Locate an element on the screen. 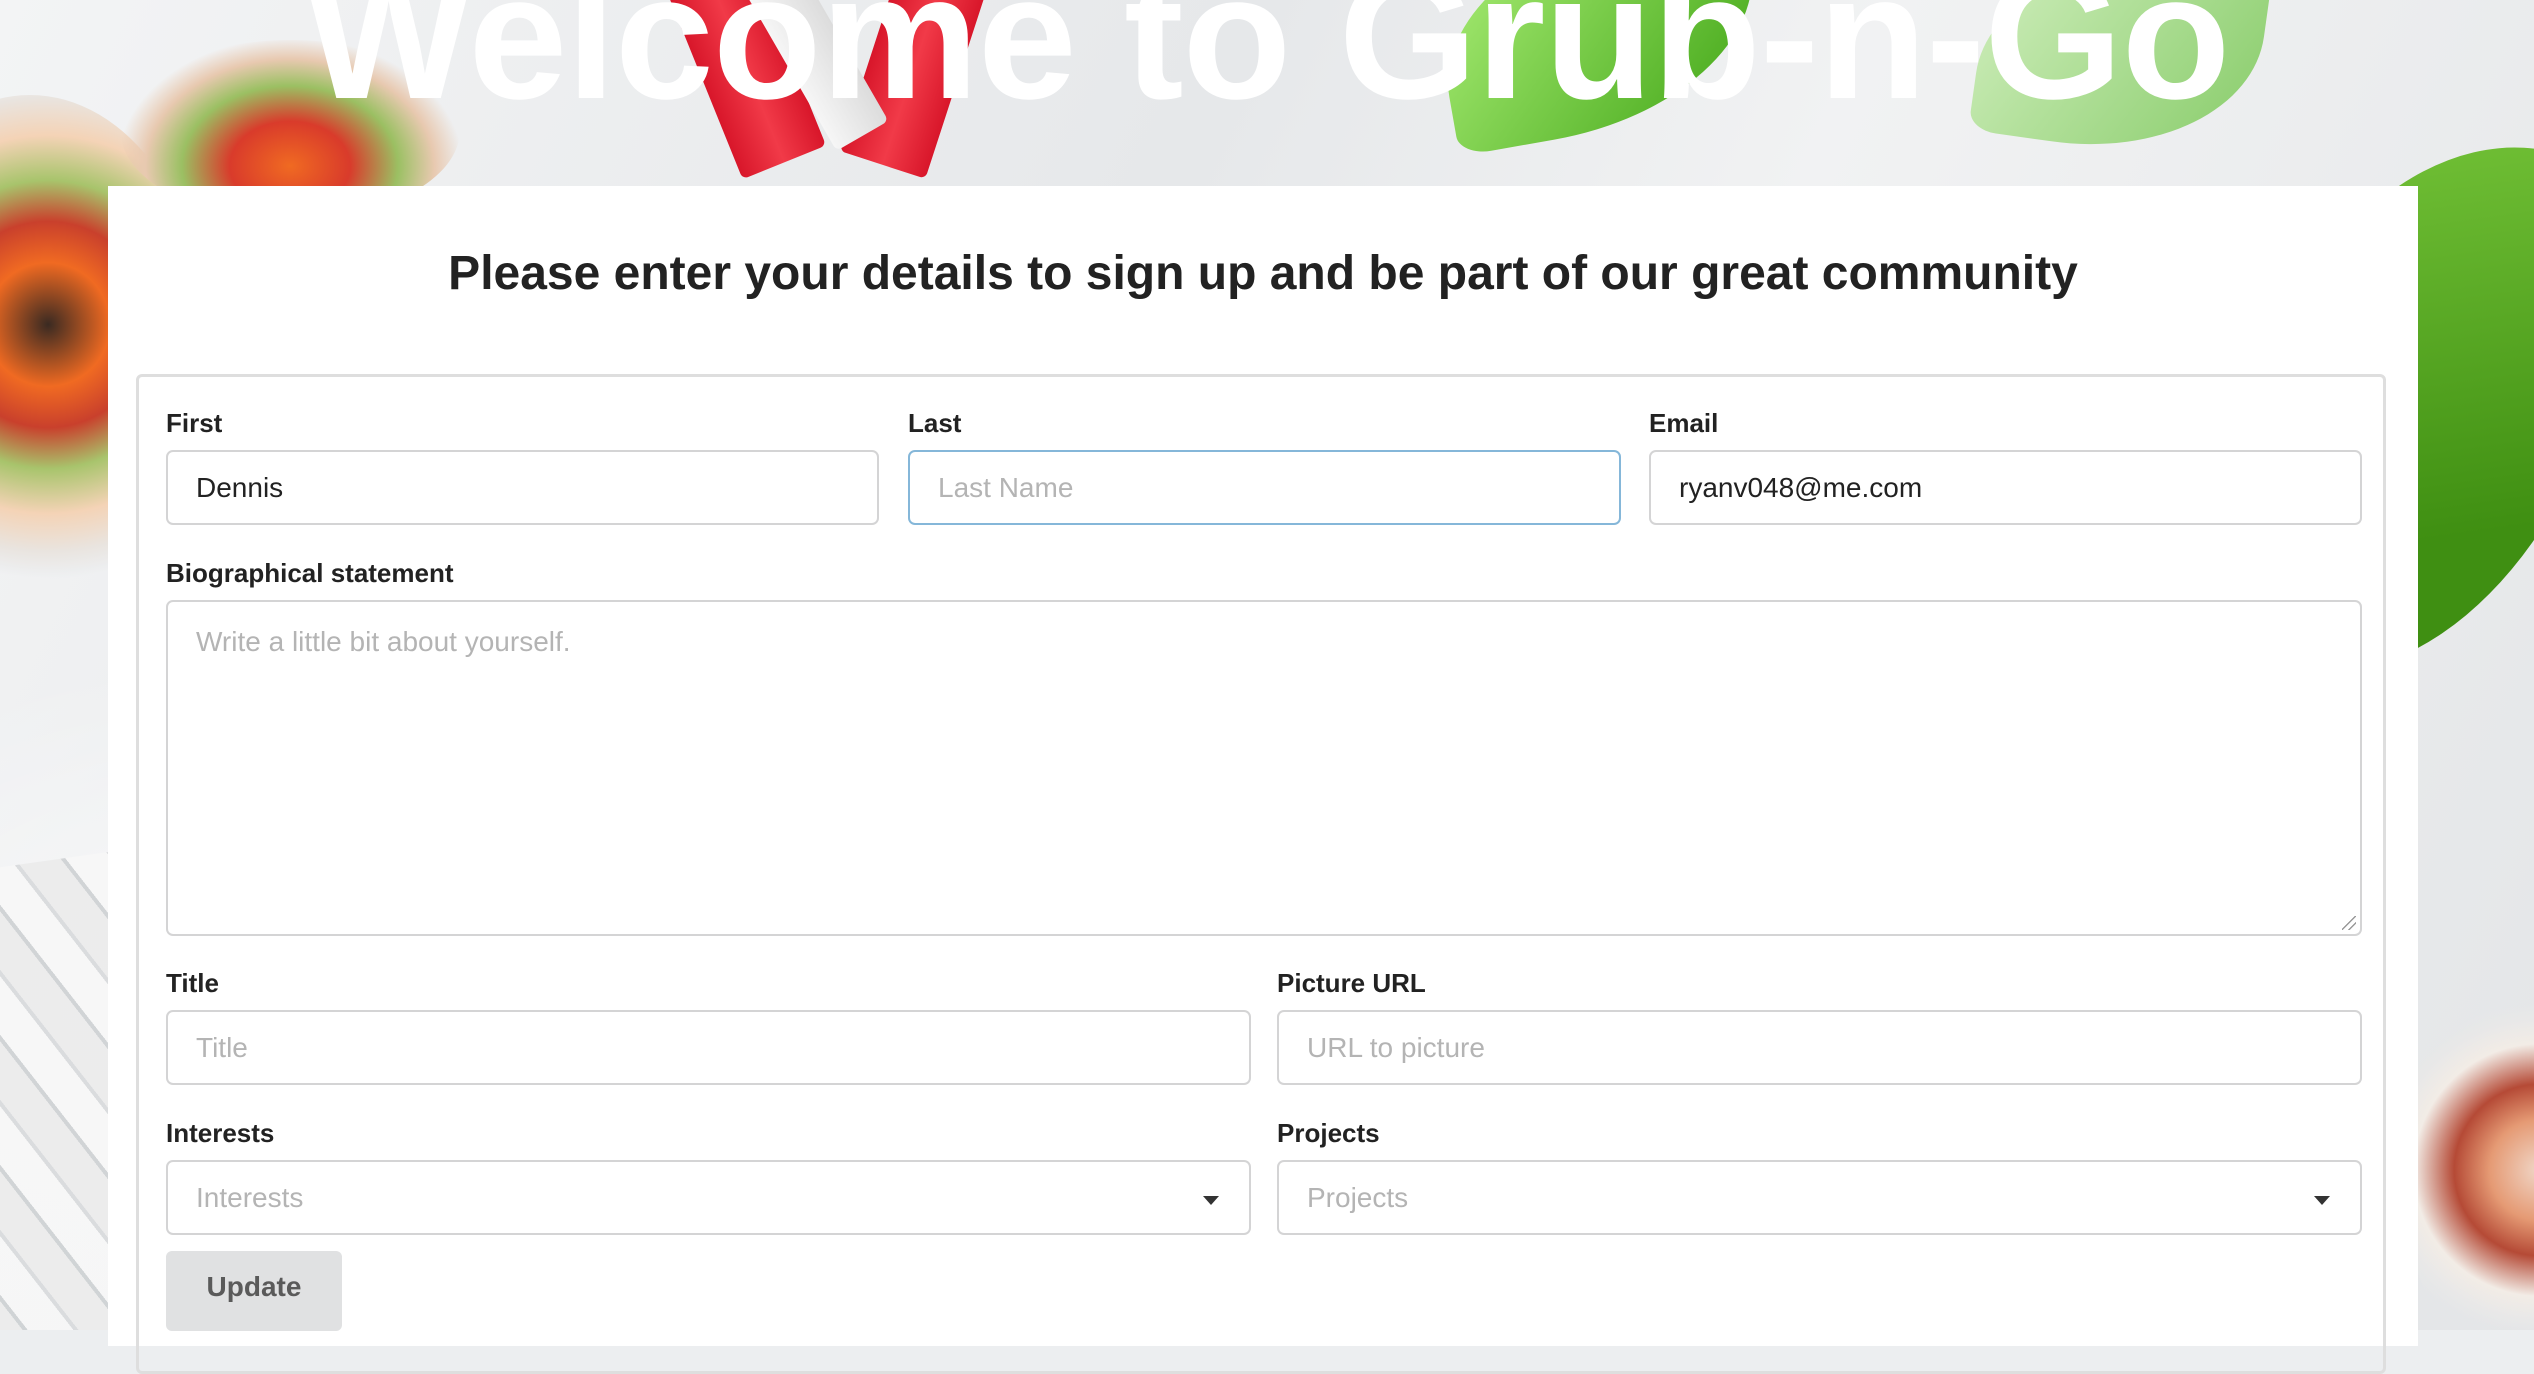 The image size is (2534, 1374). projects-placeholder: Projects is located at coordinates (1358, 1197).